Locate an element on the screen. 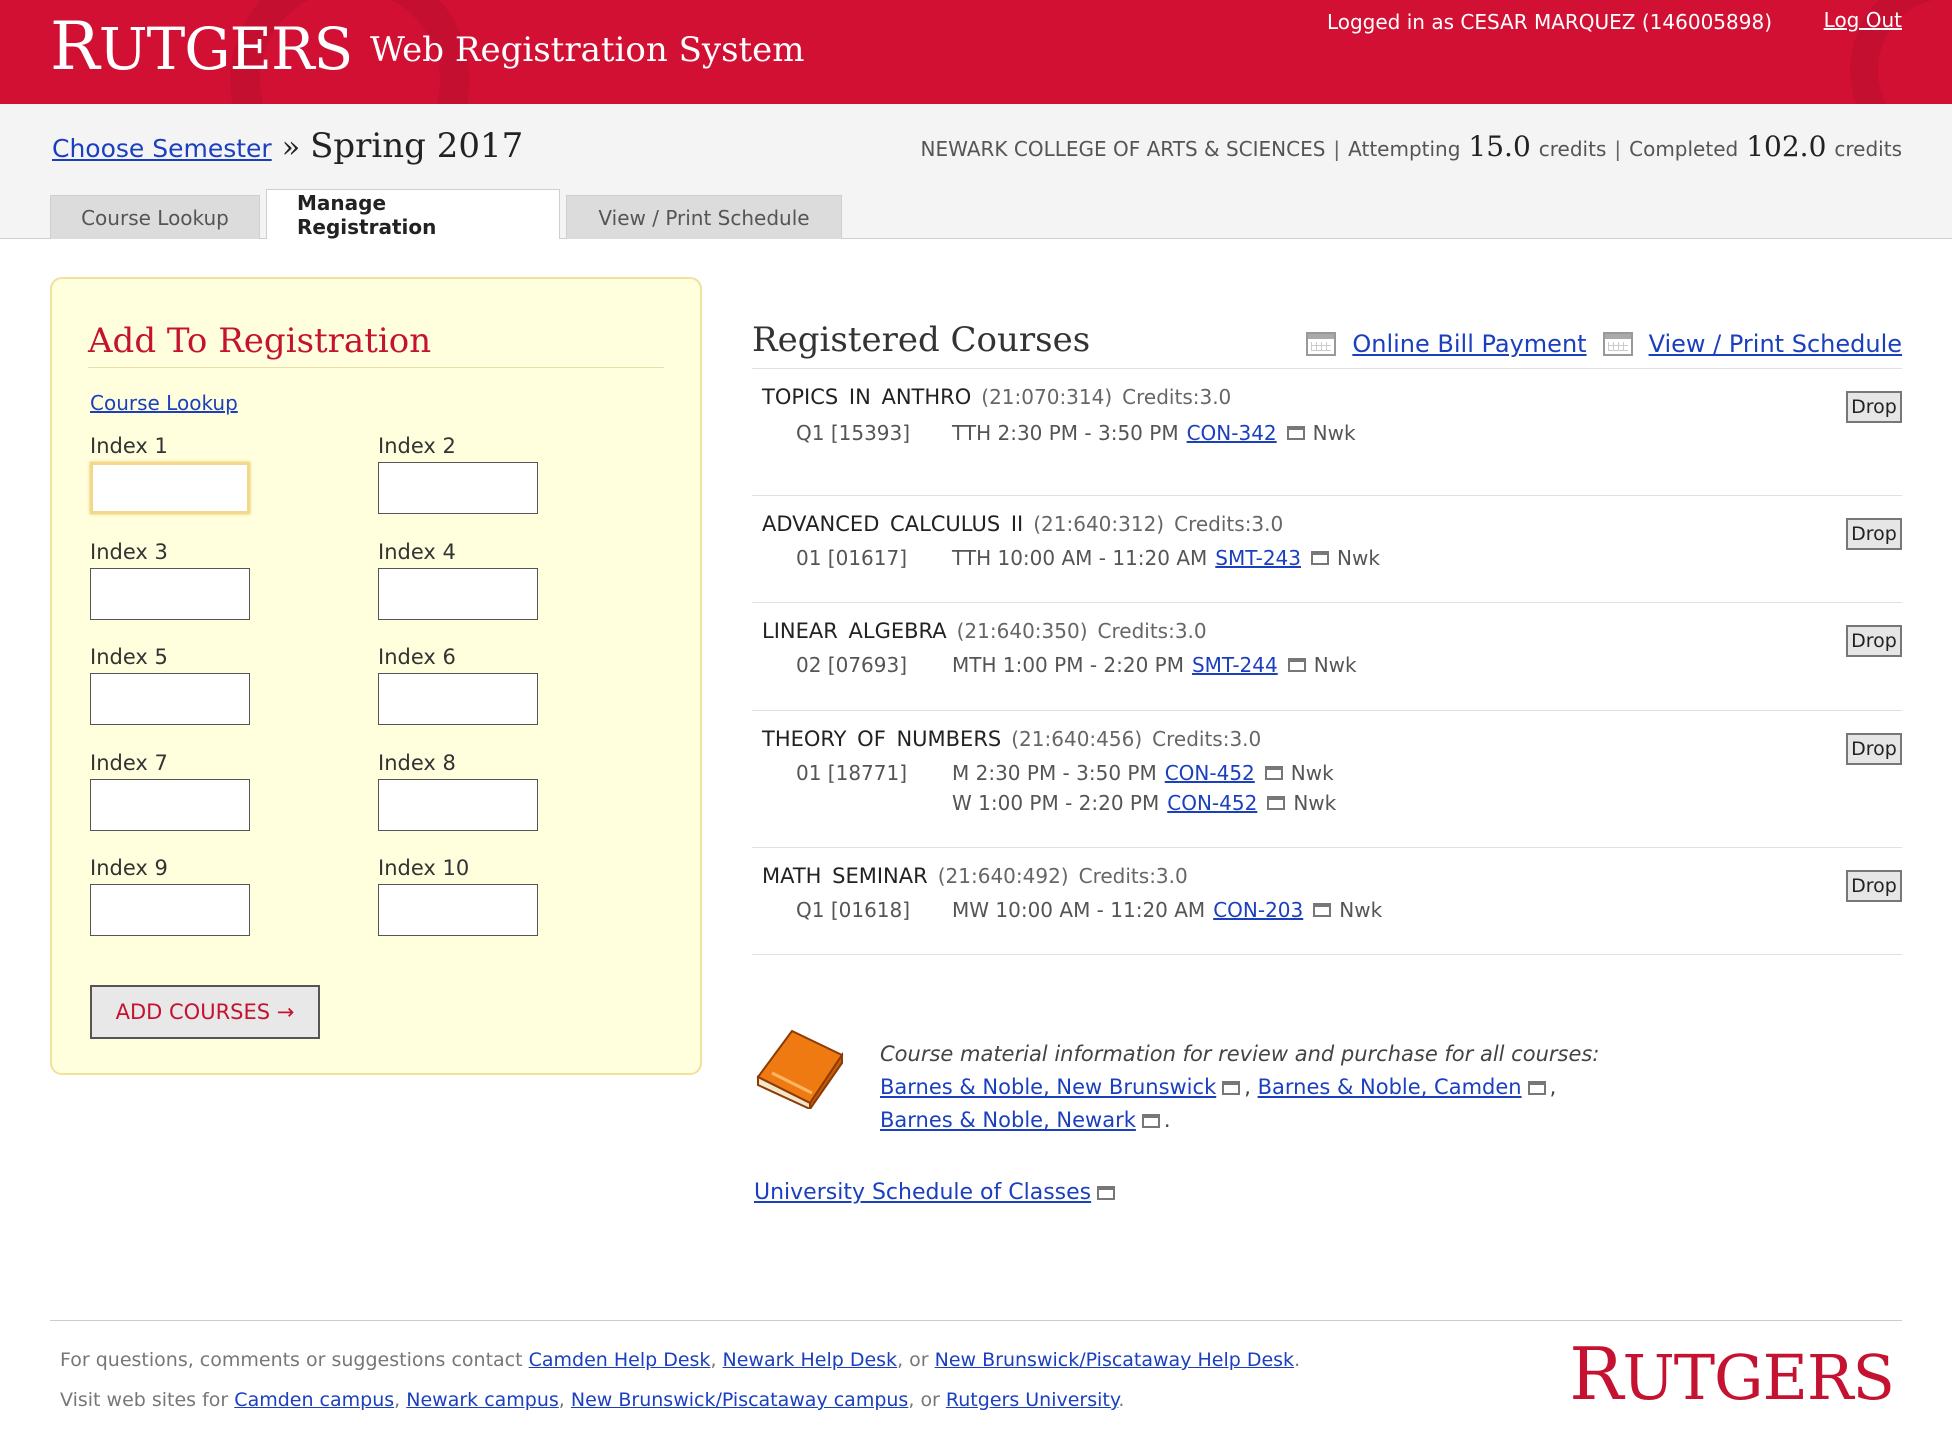 The image size is (1952, 1434). index-field-6: Index 6 is located at coordinates (458, 685).